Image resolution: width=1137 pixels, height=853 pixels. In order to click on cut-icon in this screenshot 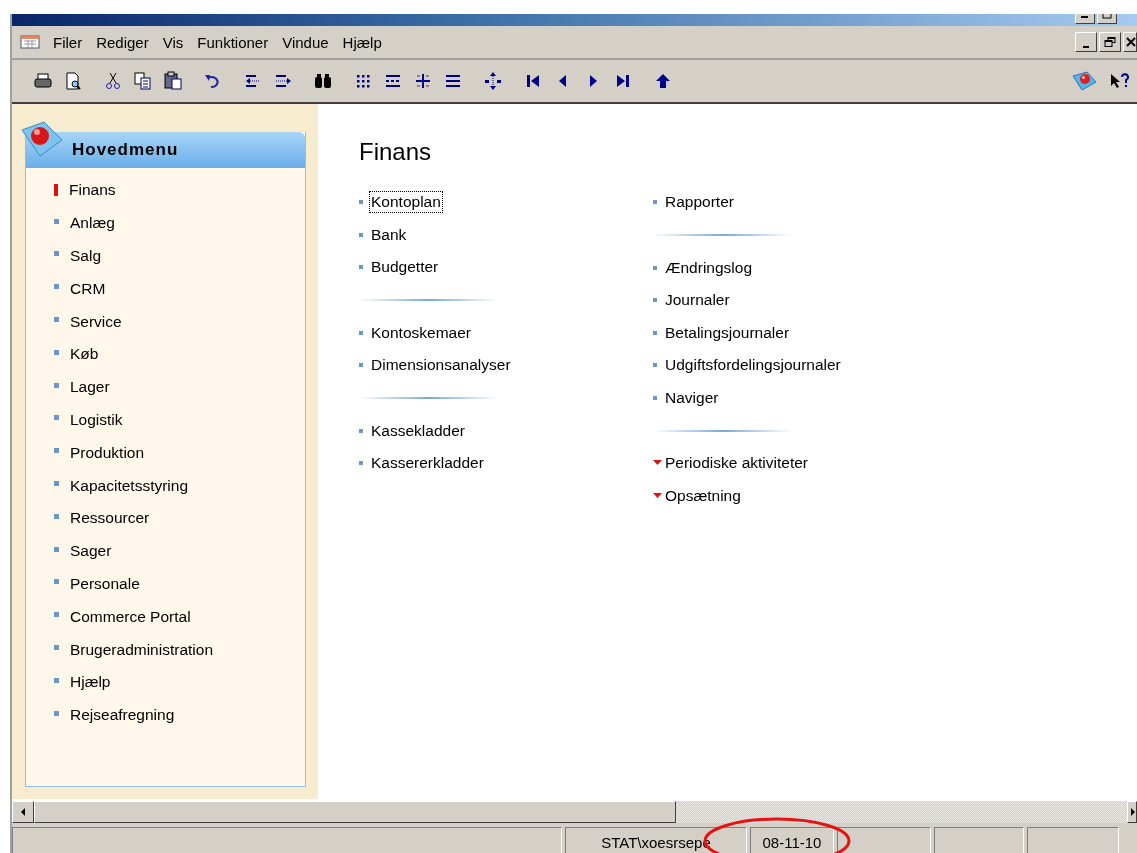, I will do `click(113, 81)`.